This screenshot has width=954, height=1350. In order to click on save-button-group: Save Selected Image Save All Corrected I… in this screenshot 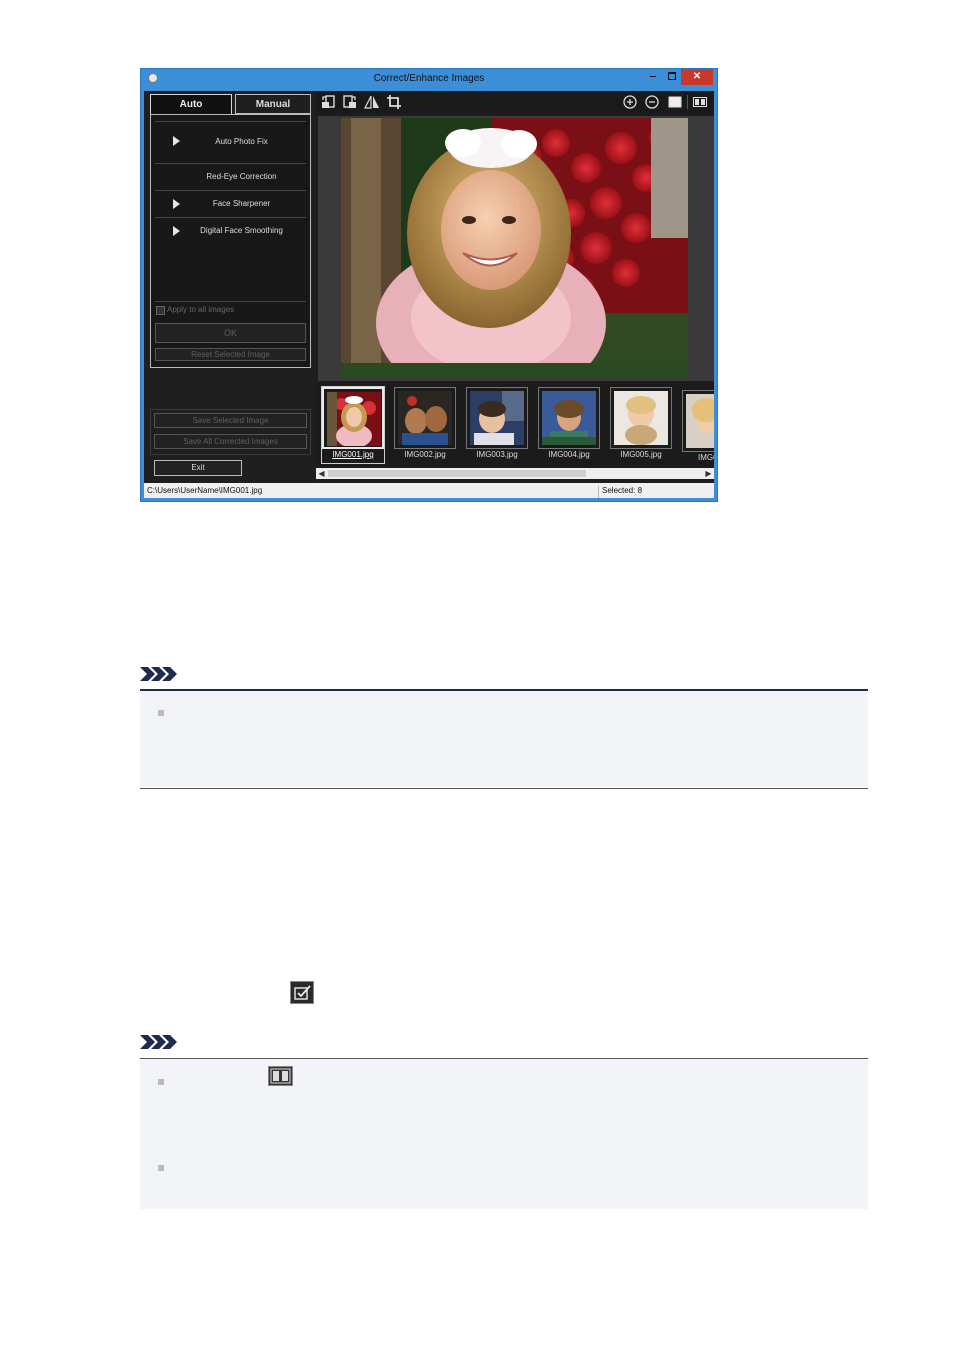, I will do `click(230, 432)`.